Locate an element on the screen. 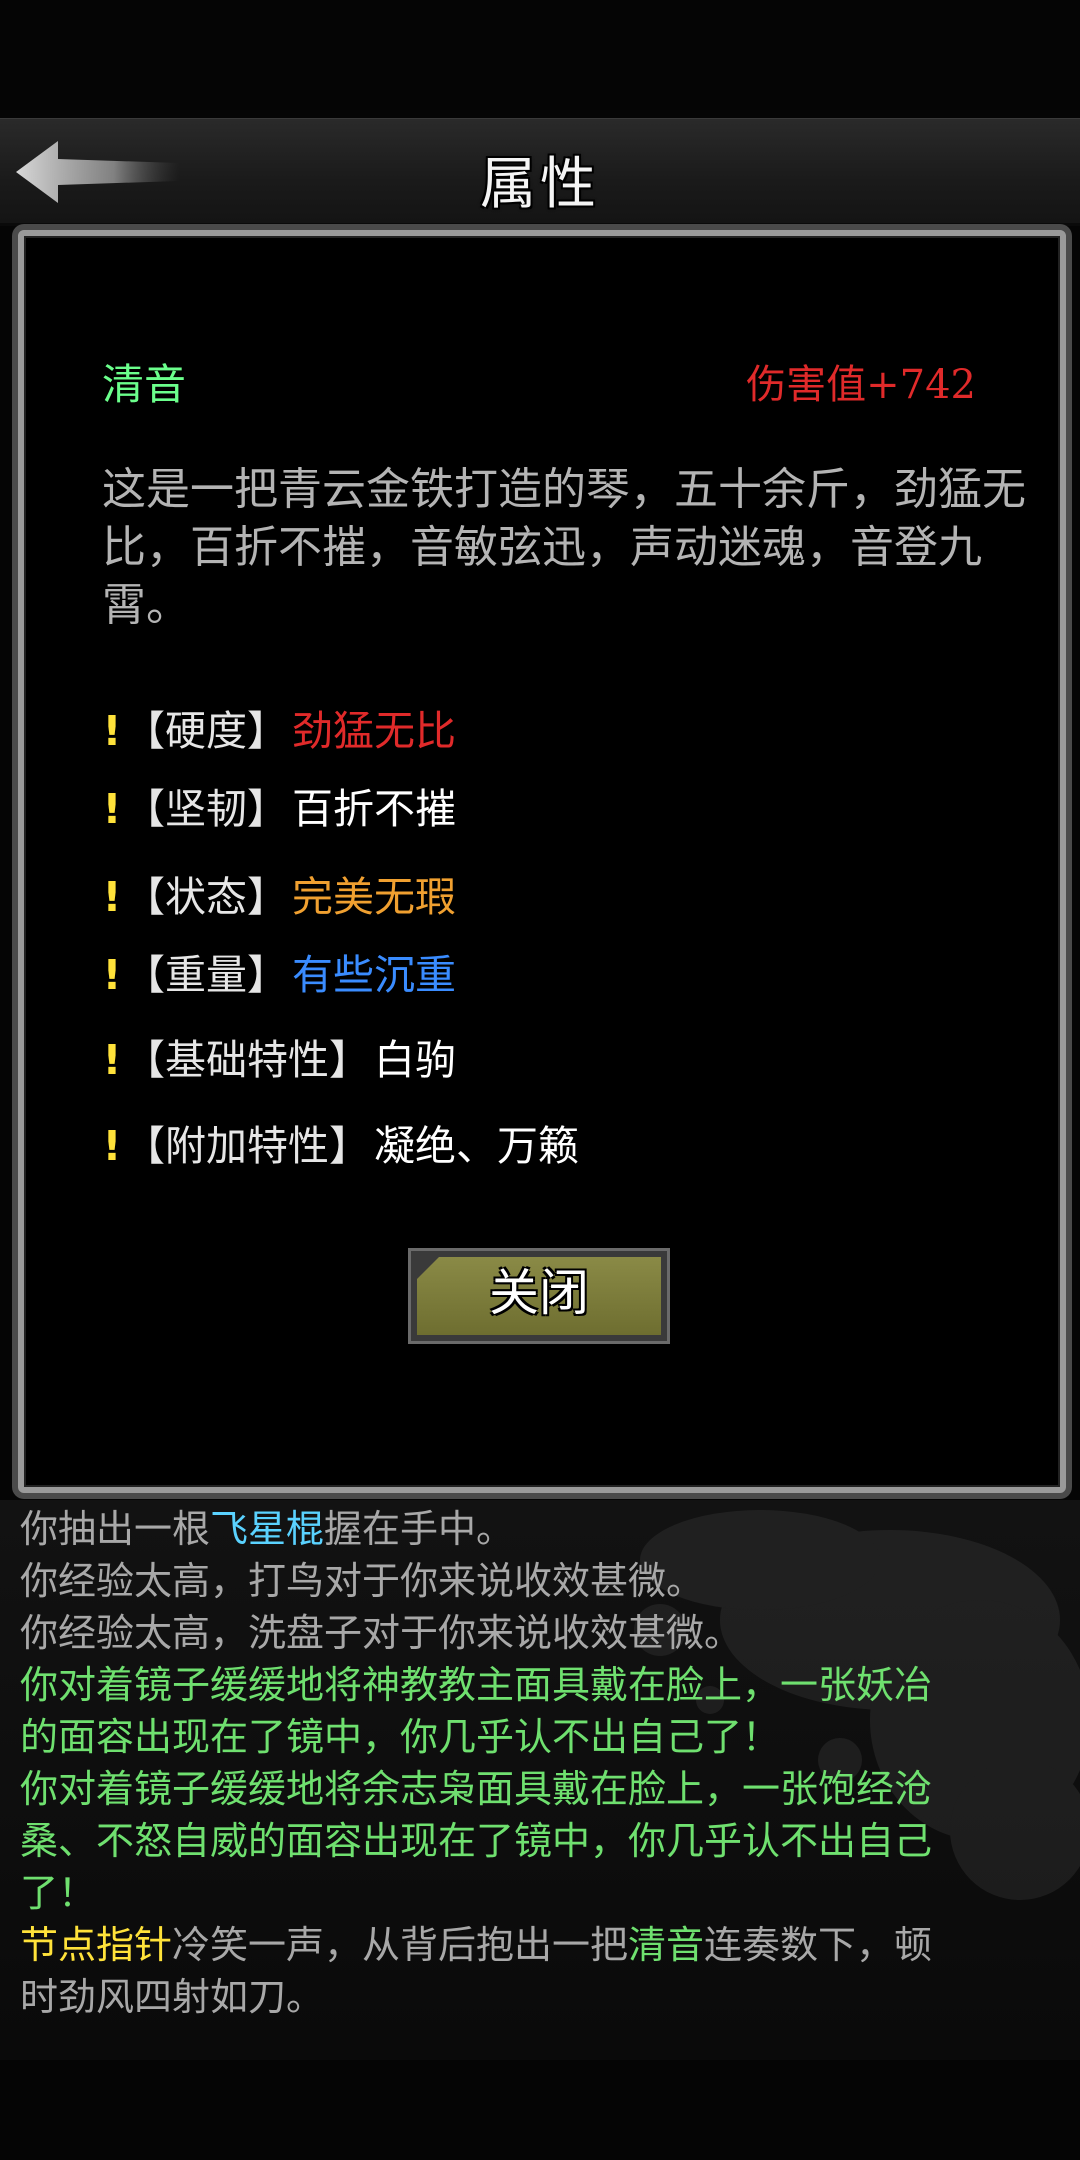  damage-value: 伤害值+742 is located at coordinates (861, 385).